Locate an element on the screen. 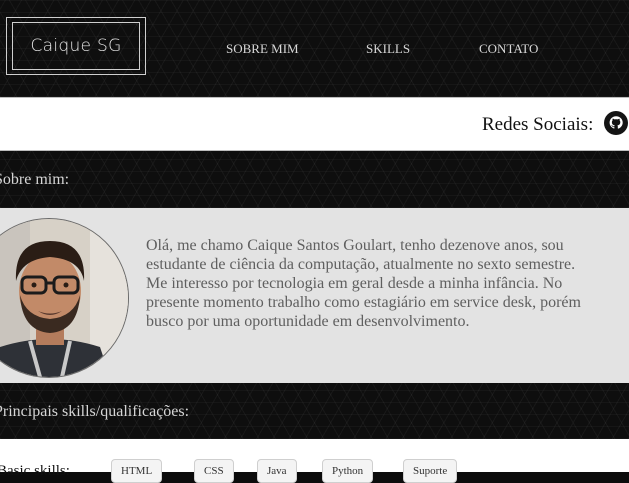 The width and height of the screenshot is (629, 483). social-label: Redes Sociais: is located at coordinates (538, 124).